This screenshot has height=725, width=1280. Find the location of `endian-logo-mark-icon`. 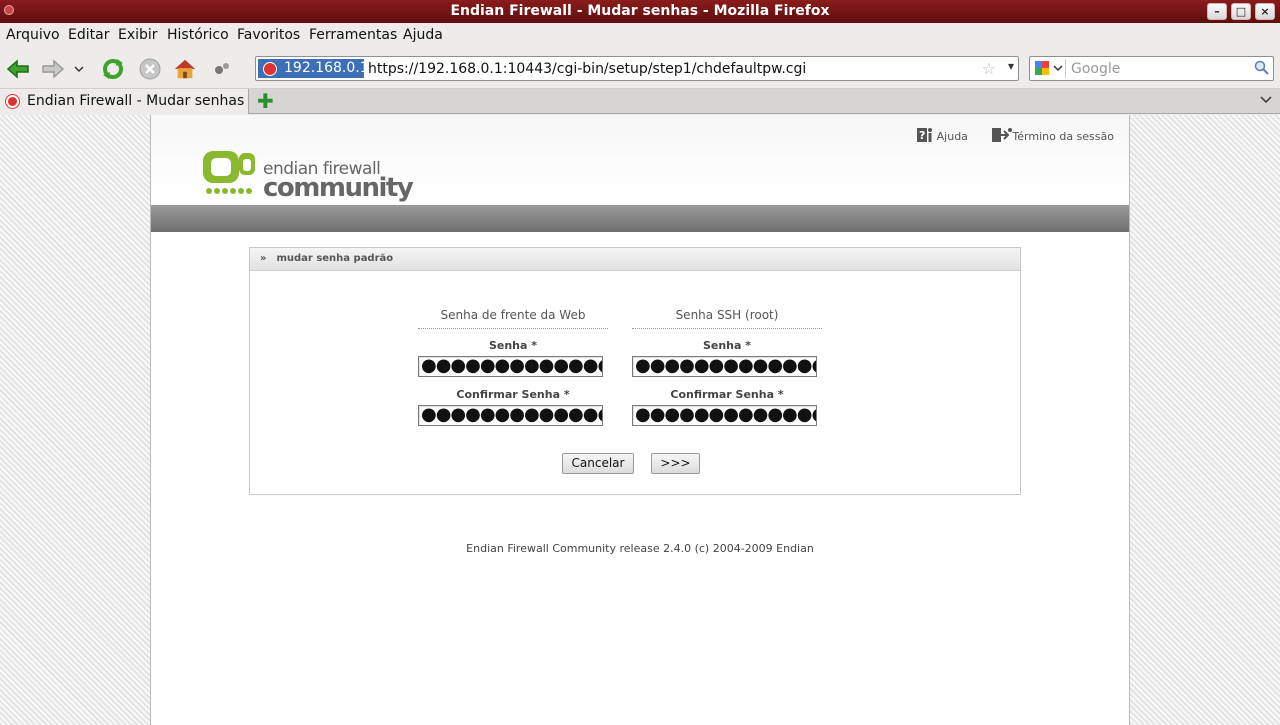

endian-logo-mark-icon is located at coordinates (229, 172).